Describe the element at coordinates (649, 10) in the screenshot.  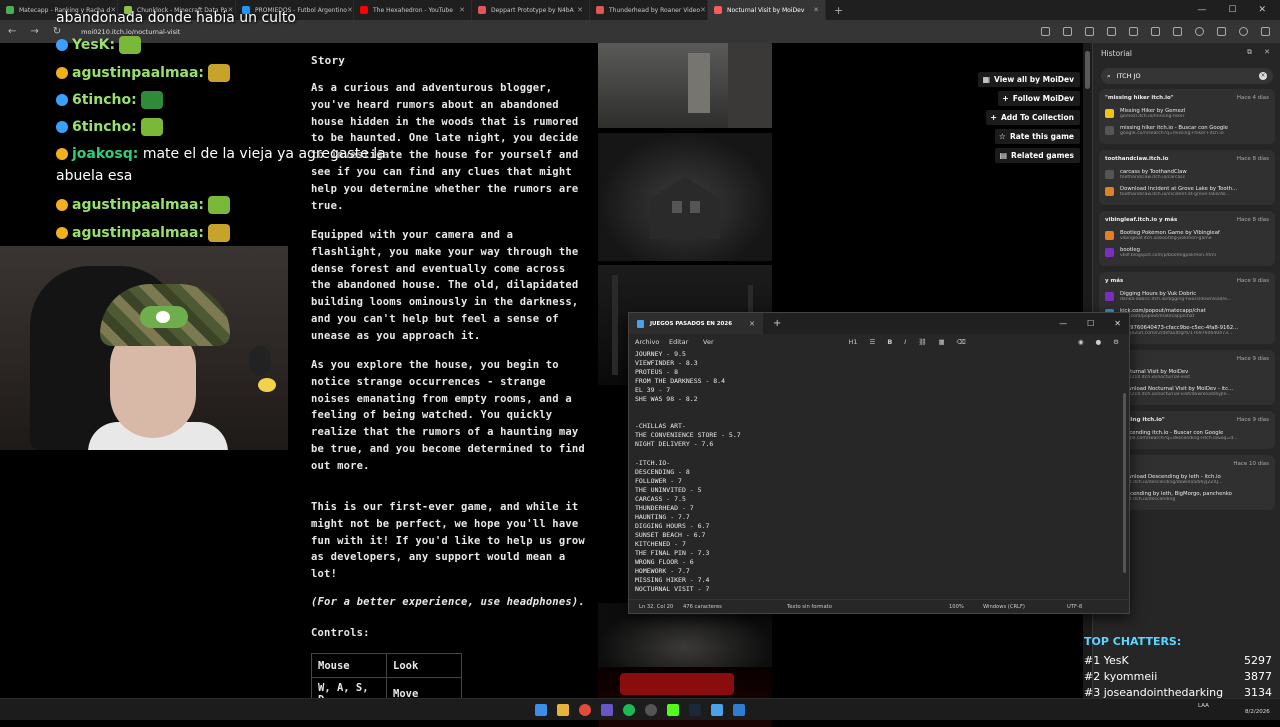
I see `browser-tab: Thunderhead by Roaner Video ✕` at that location.